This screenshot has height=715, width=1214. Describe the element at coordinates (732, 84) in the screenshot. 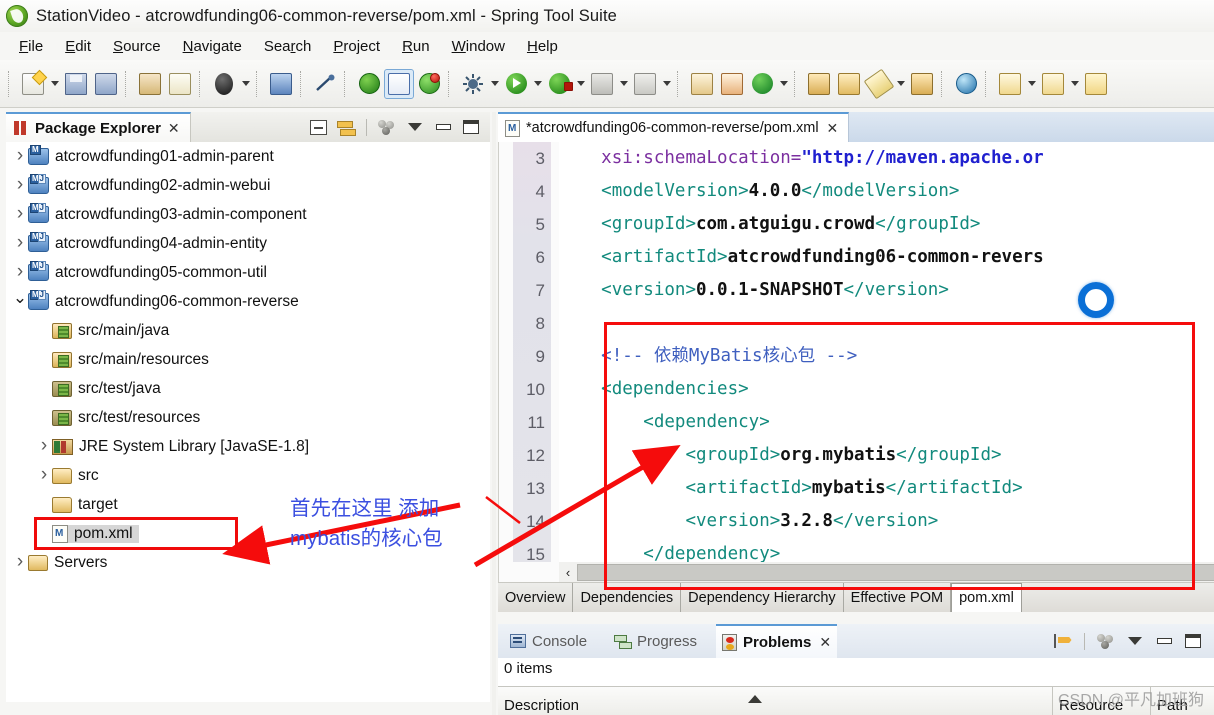

I see `new-table-icon` at that location.